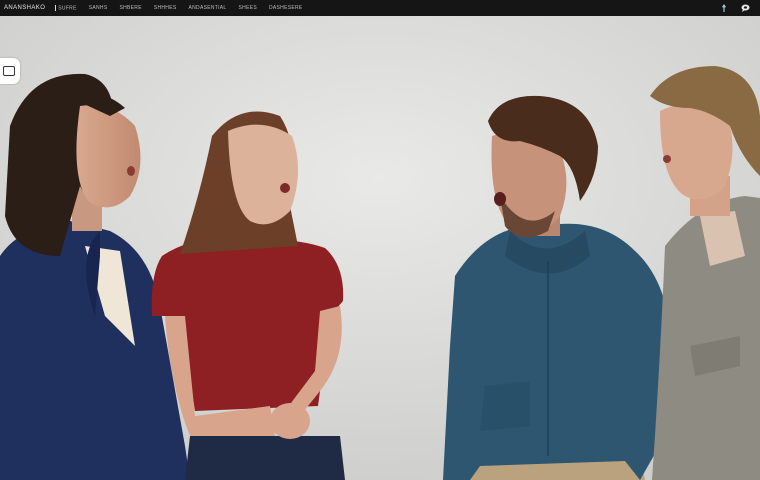 This screenshot has height=480, width=760. Describe the element at coordinates (24, 8) in the screenshot. I see `brand-logo-text: ANANSHAKO` at that location.